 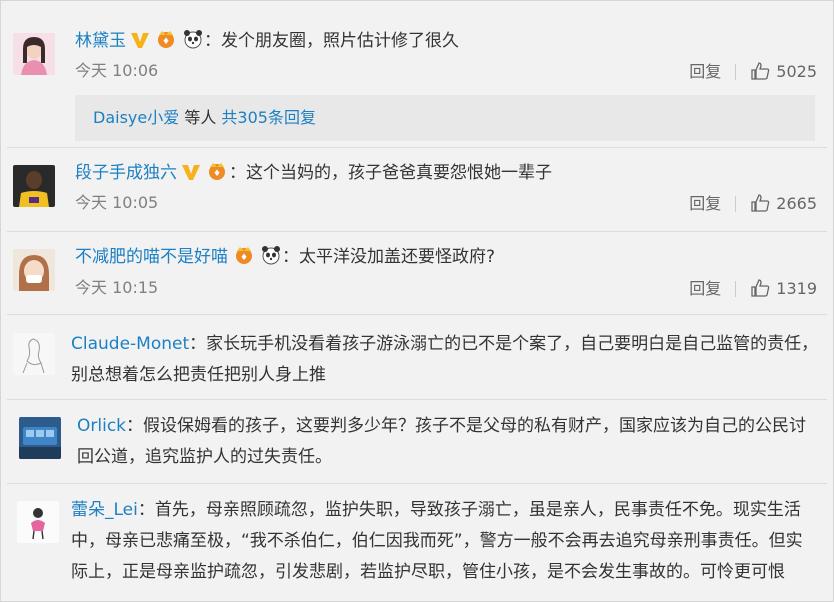 What do you see at coordinates (796, 203) in the screenshot?
I see `like-count: 2665` at bounding box center [796, 203].